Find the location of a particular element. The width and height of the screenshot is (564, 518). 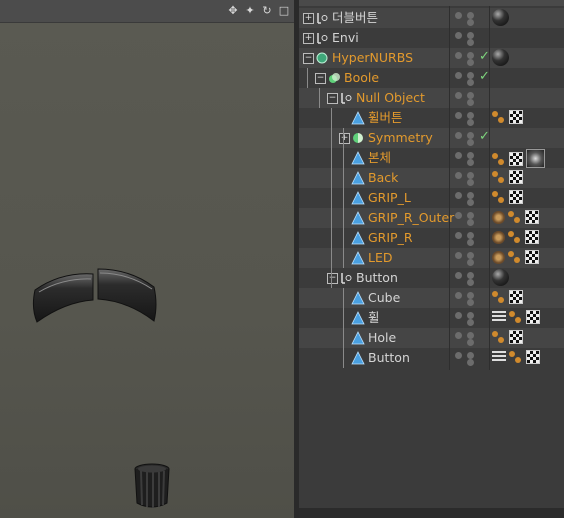

object-row: LED is located at coordinates (431, 258).